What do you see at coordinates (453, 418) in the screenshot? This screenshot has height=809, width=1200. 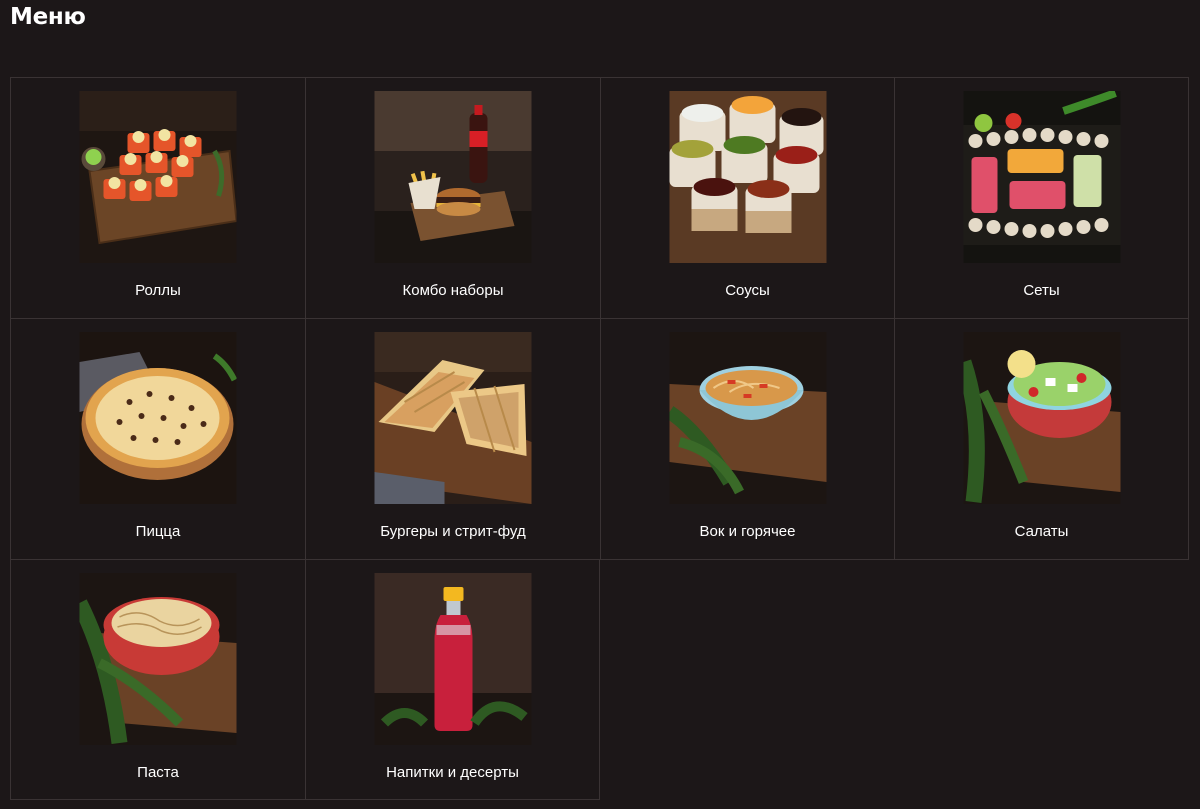 I see `shawarma-image` at bounding box center [453, 418].